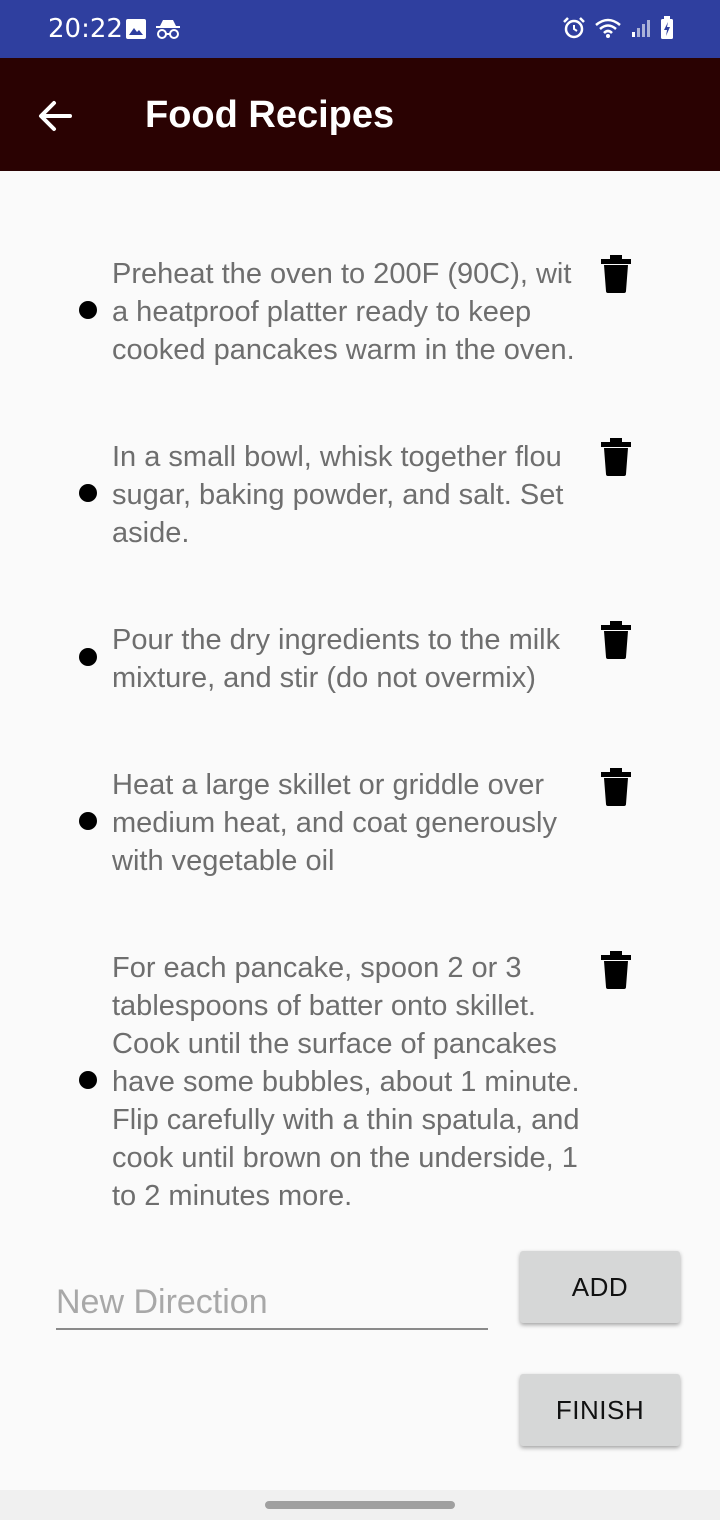 Image resolution: width=720 pixels, height=1520 pixels. Describe the element at coordinates (360, 29) in the screenshot. I see `status-bar: 20:22` at that location.